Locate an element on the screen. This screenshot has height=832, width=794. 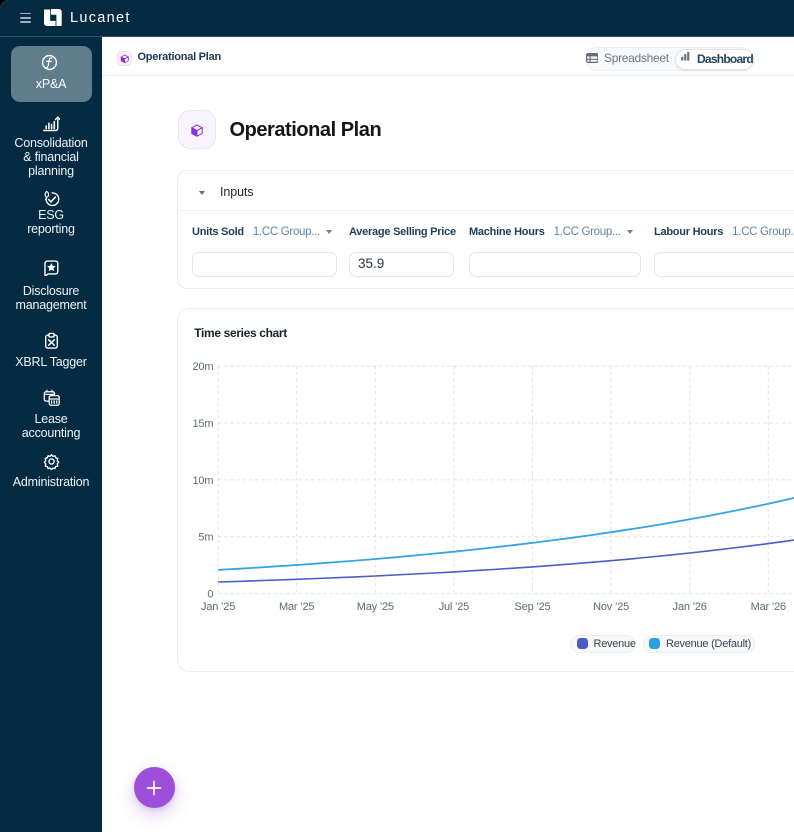
svg-text: 10m is located at coordinates (202, 481).